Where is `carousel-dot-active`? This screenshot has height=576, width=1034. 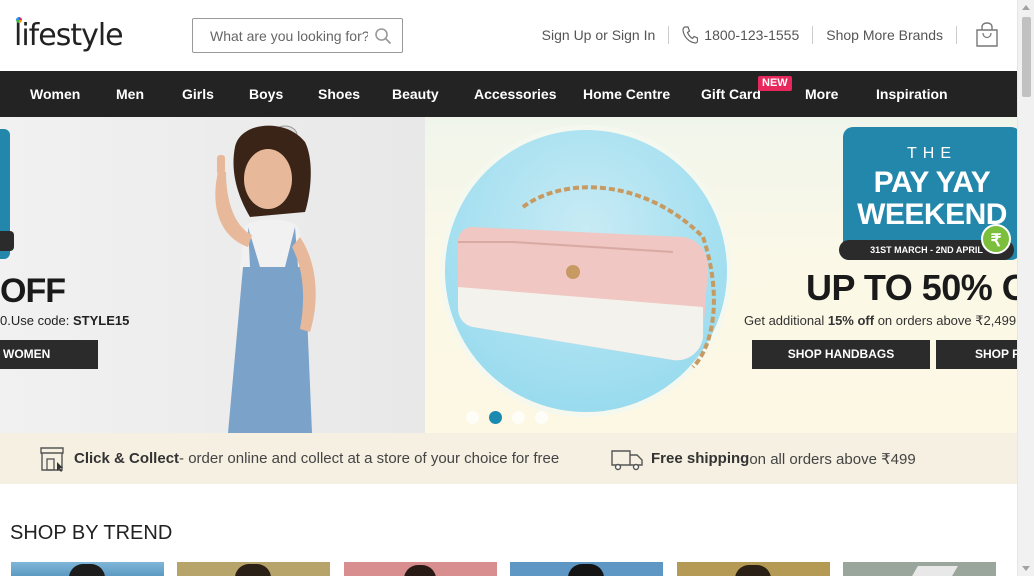 carousel-dot-active is located at coordinates (495, 417).